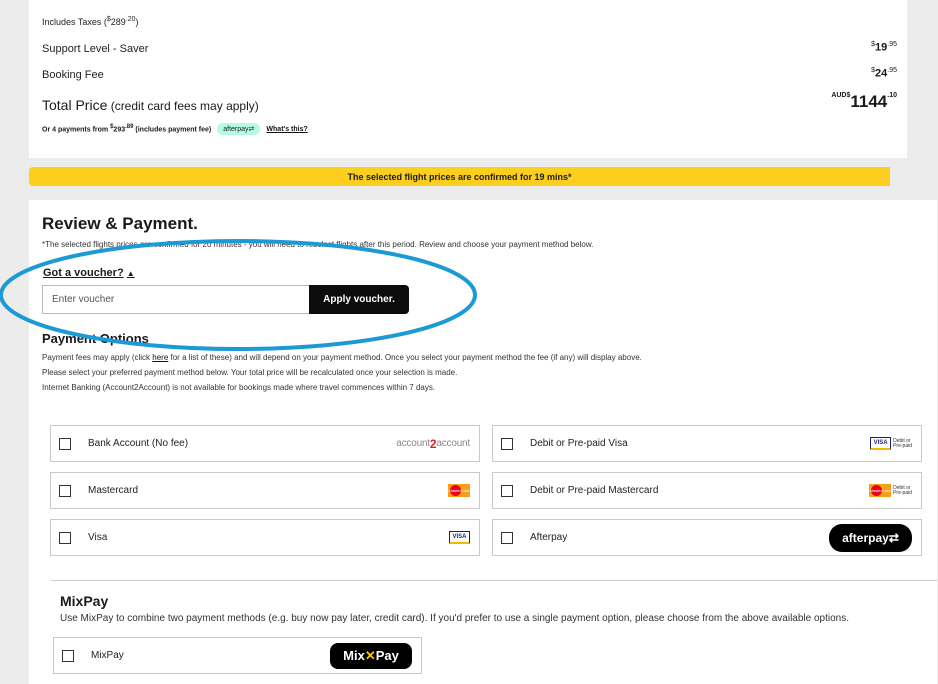  Describe the element at coordinates (172, 130) in the screenshot. I see `installment-suffix: (includes payment fee)` at that location.